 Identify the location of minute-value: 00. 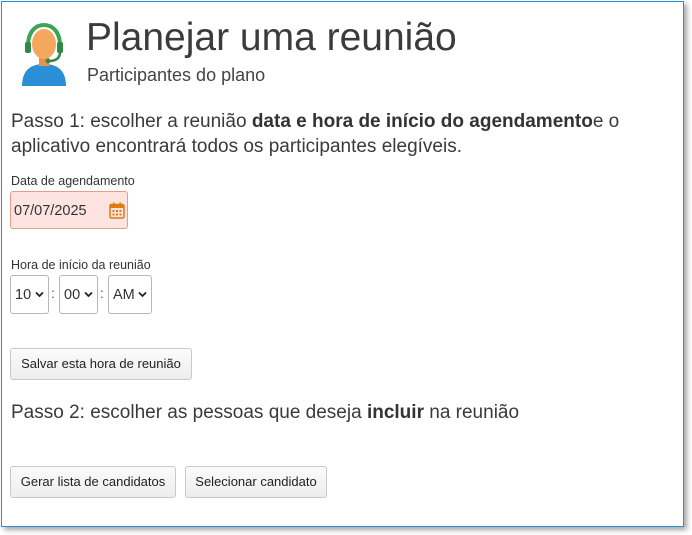
(72, 295).